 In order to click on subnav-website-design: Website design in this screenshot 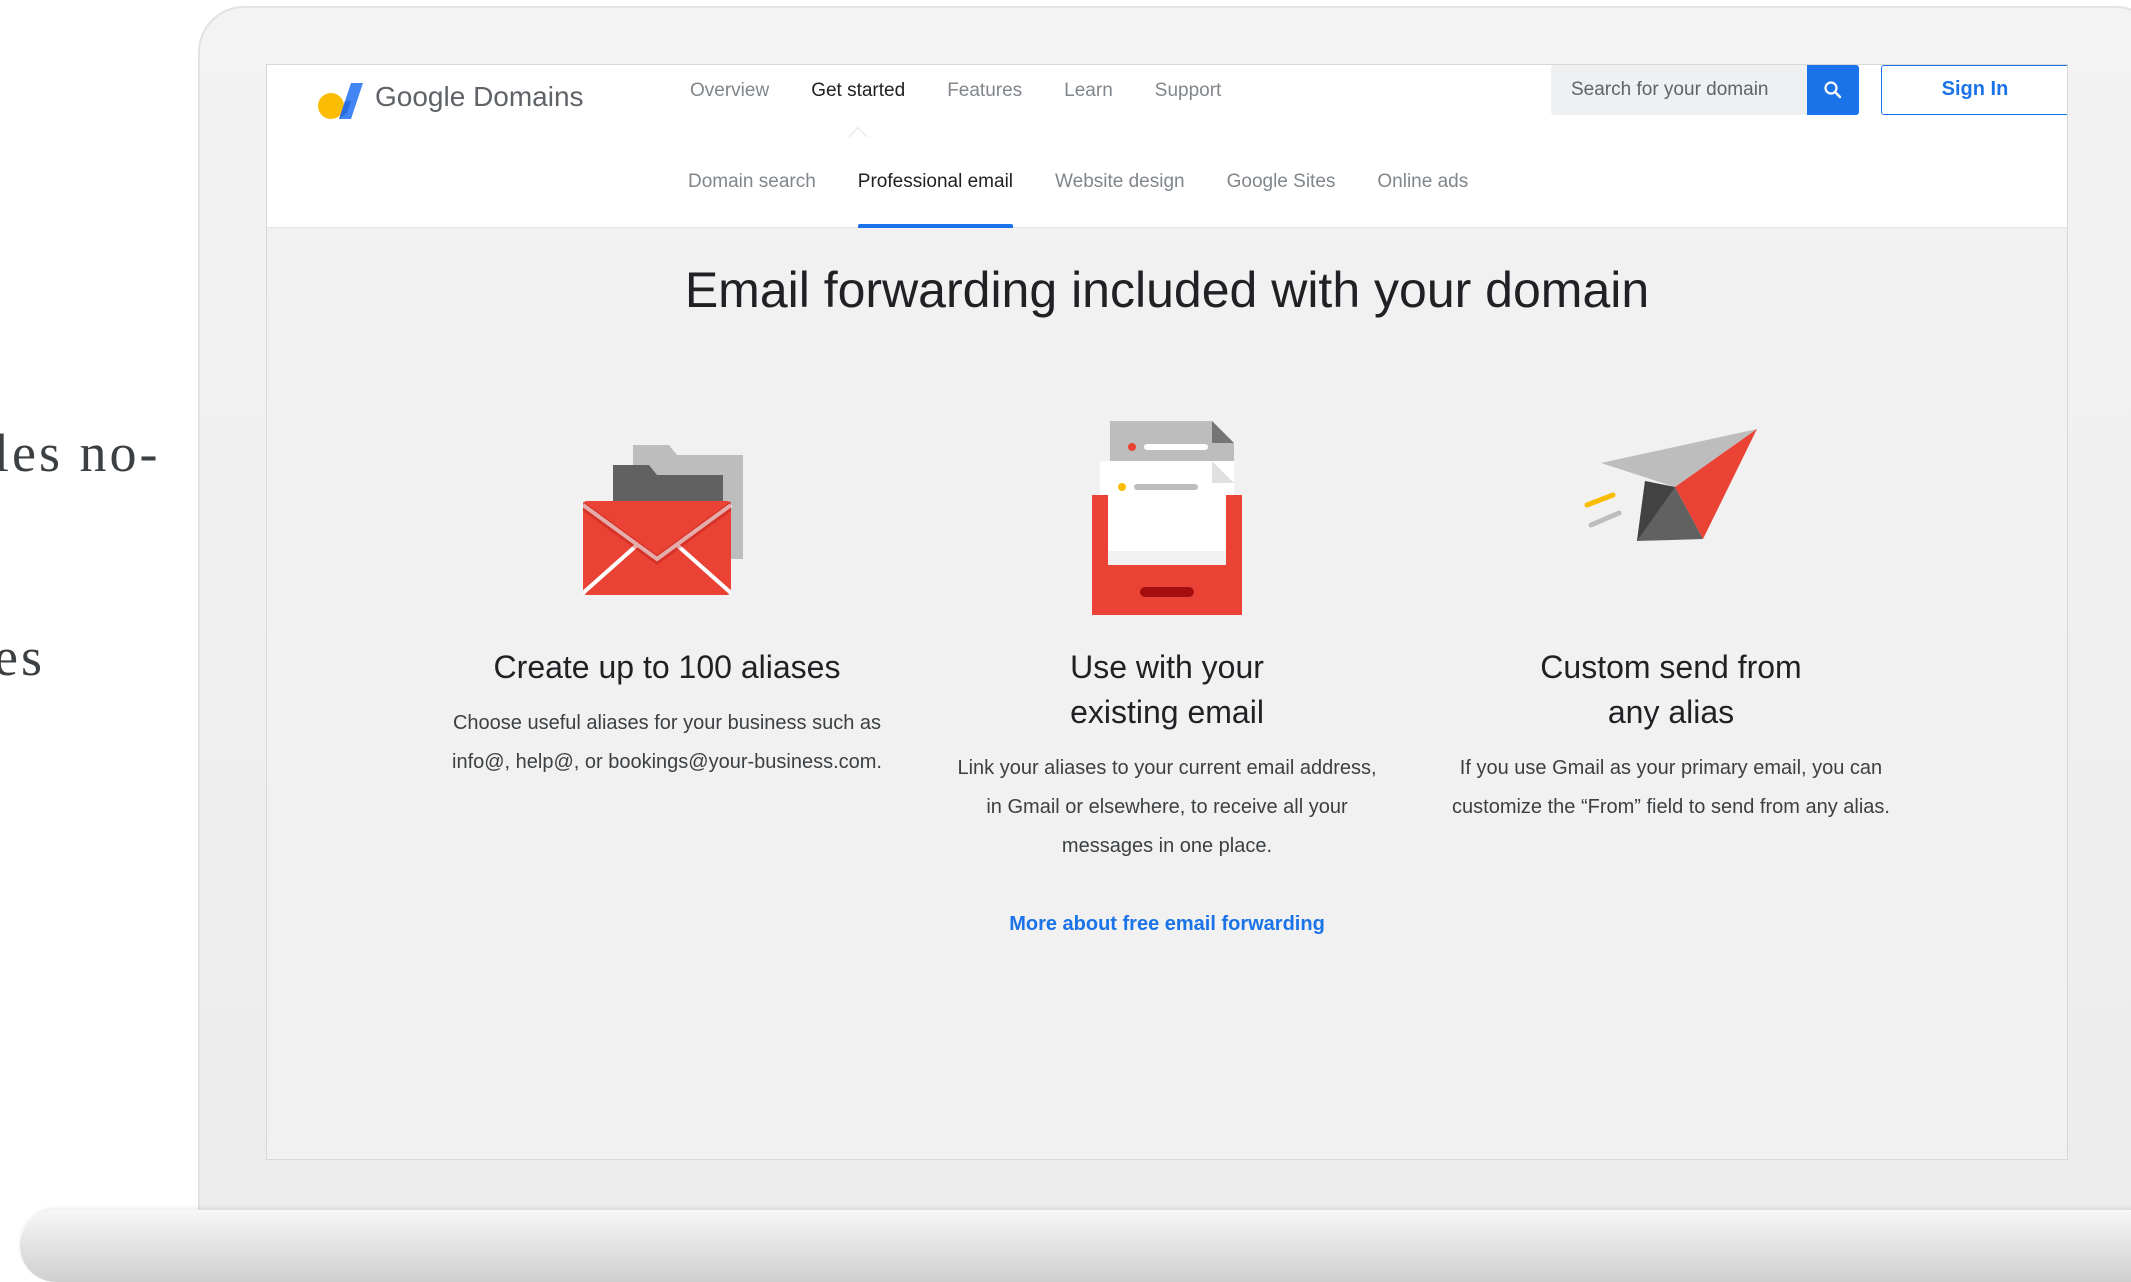, I will do `click(1120, 182)`.